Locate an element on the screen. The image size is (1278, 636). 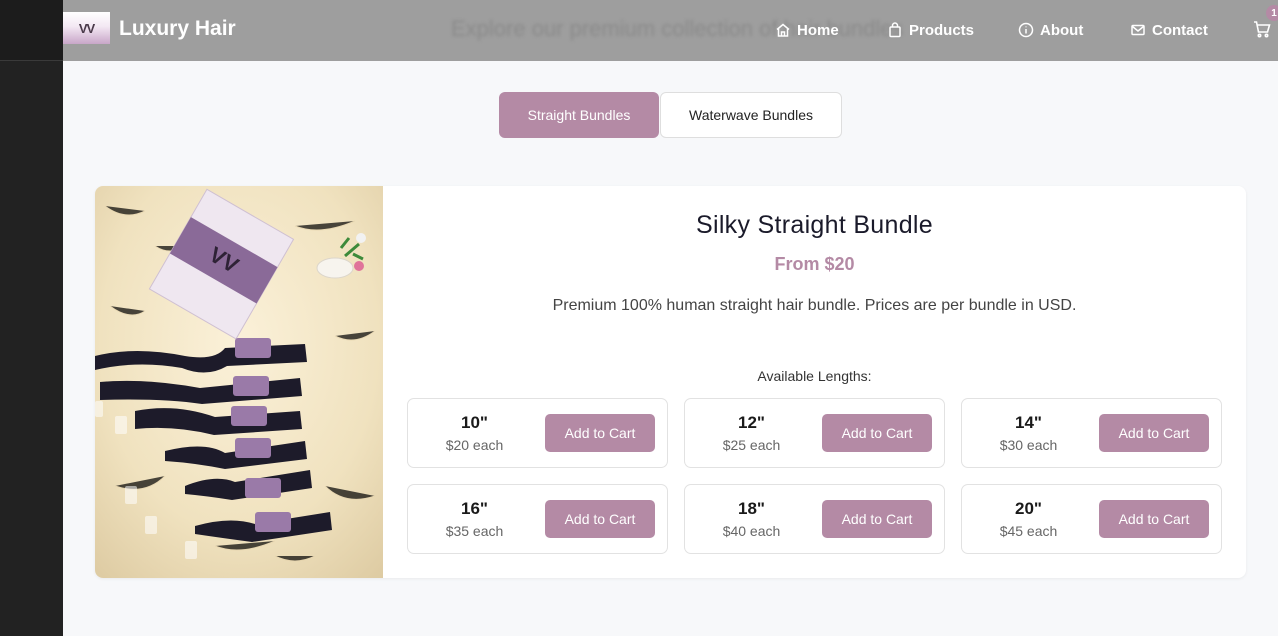
length-price: $25 each is located at coordinates (751, 445).